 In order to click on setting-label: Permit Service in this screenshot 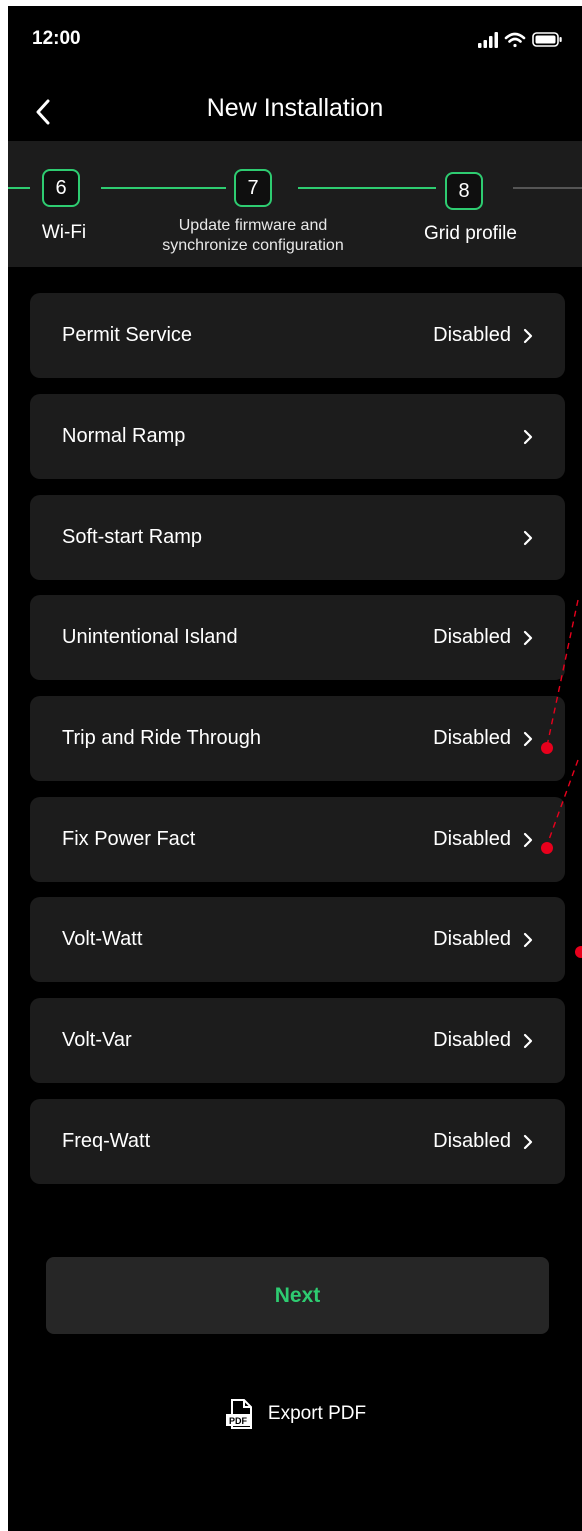, I will do `click(127, 335)`.